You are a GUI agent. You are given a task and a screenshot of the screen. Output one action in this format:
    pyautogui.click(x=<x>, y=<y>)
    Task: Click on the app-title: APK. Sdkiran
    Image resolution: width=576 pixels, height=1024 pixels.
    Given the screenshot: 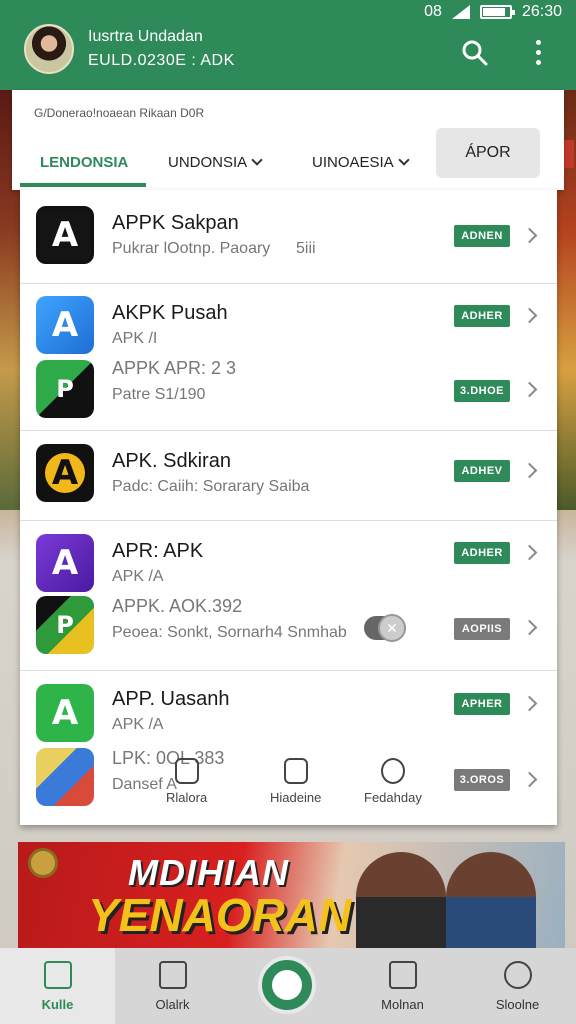 What is the action you would take?
    pyautogui.click(x=171, y=461)
    